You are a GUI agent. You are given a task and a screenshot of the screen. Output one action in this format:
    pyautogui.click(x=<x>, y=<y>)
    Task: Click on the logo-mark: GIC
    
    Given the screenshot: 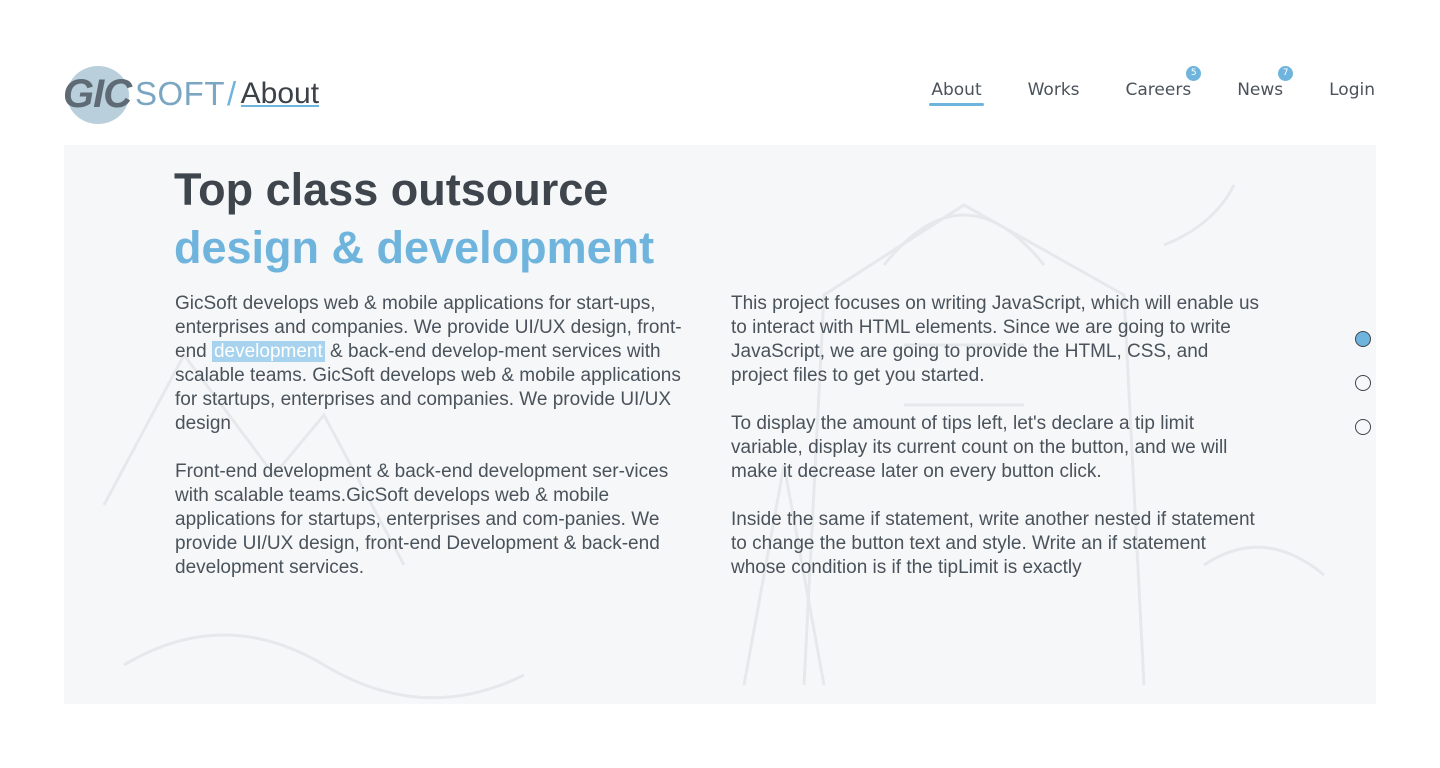 What is the action you would take?
    pyautogui.click(x=97, y=94)
    